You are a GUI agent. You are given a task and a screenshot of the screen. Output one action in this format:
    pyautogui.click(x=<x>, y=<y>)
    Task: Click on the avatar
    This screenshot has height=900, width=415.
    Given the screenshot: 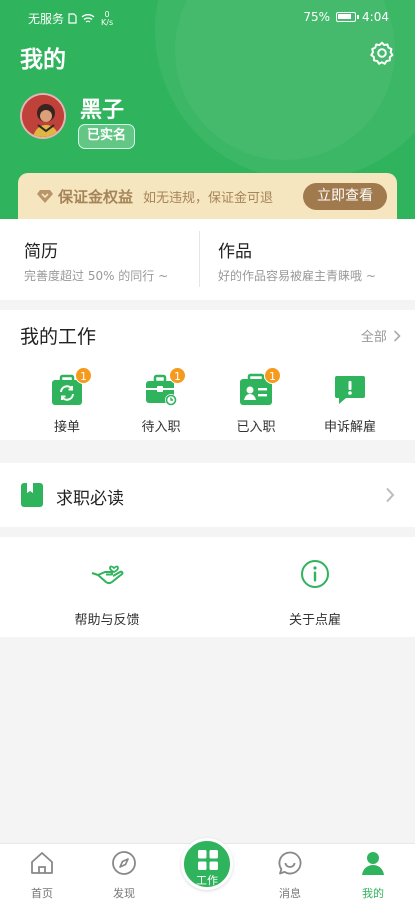 What is the action you would take?
    pyautogui.click(x=43, y=116)
    